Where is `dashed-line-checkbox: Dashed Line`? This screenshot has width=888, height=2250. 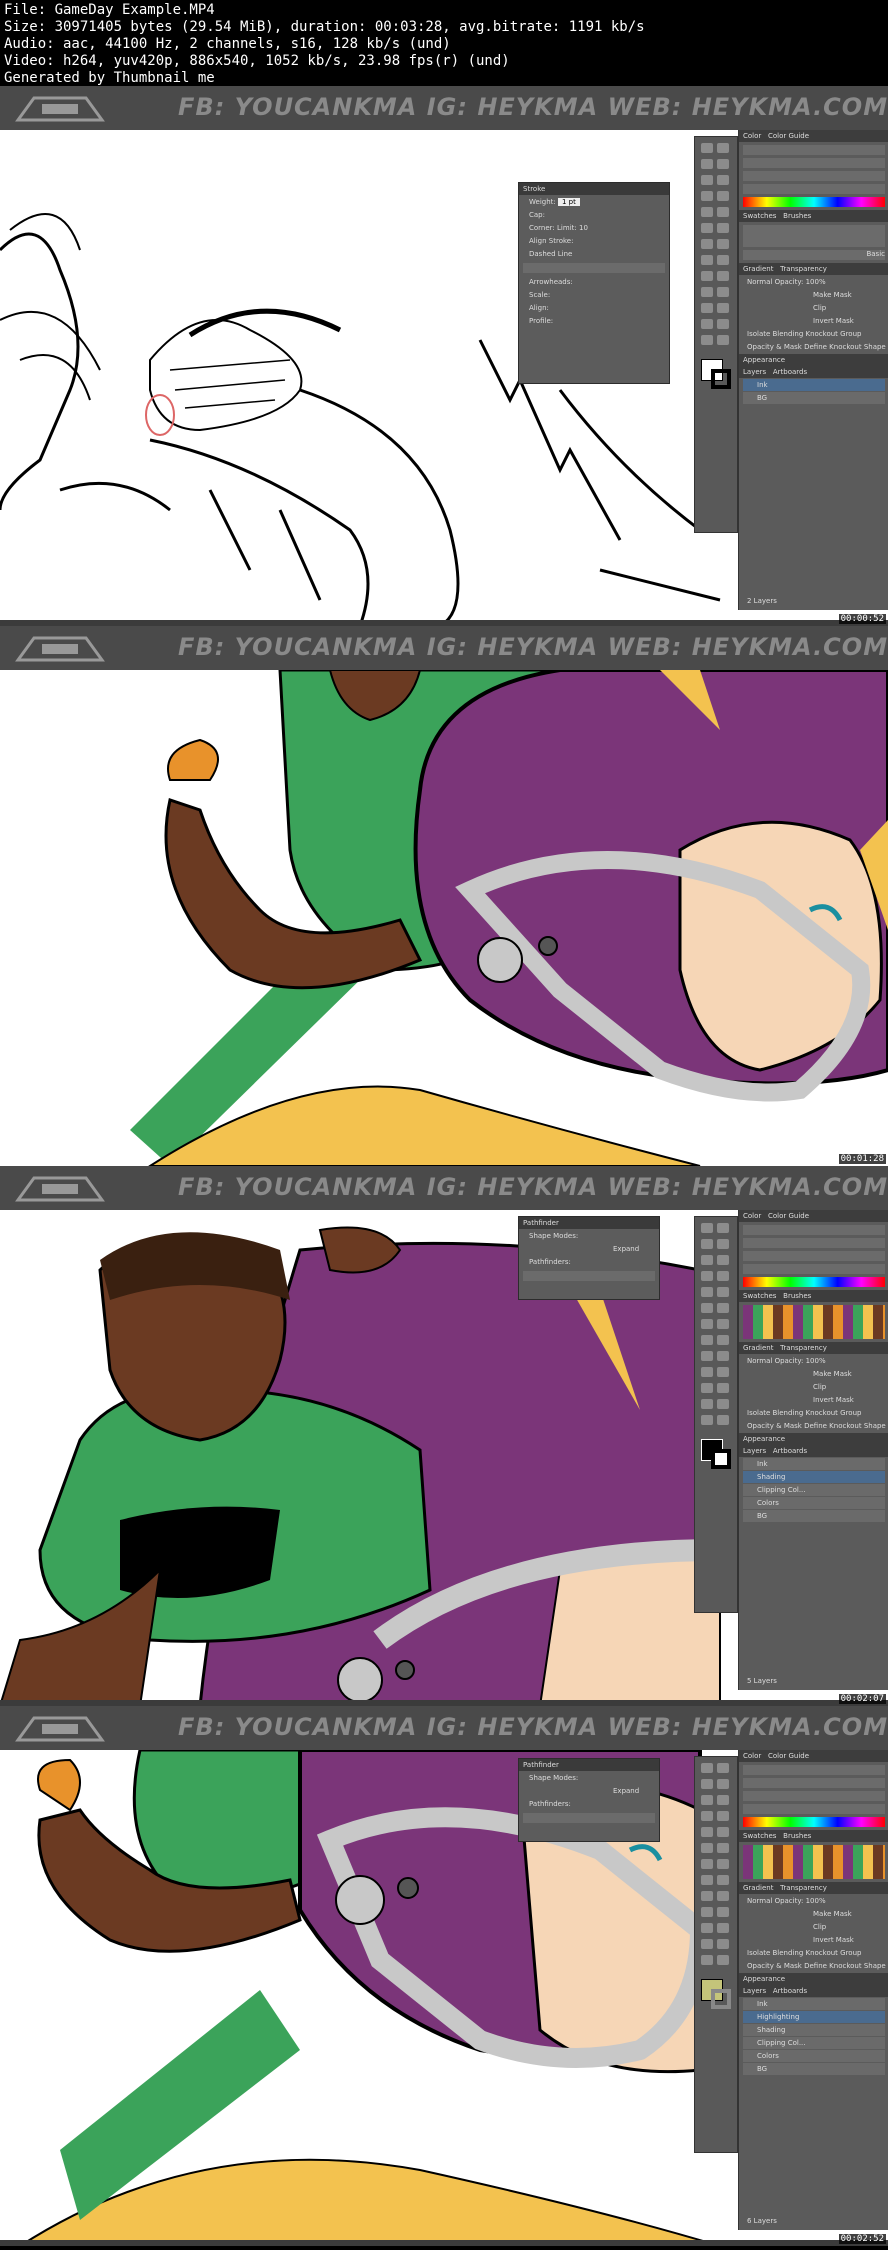 dashed-line-checkbox: Dashed Line is located at coordinates (594, 254).